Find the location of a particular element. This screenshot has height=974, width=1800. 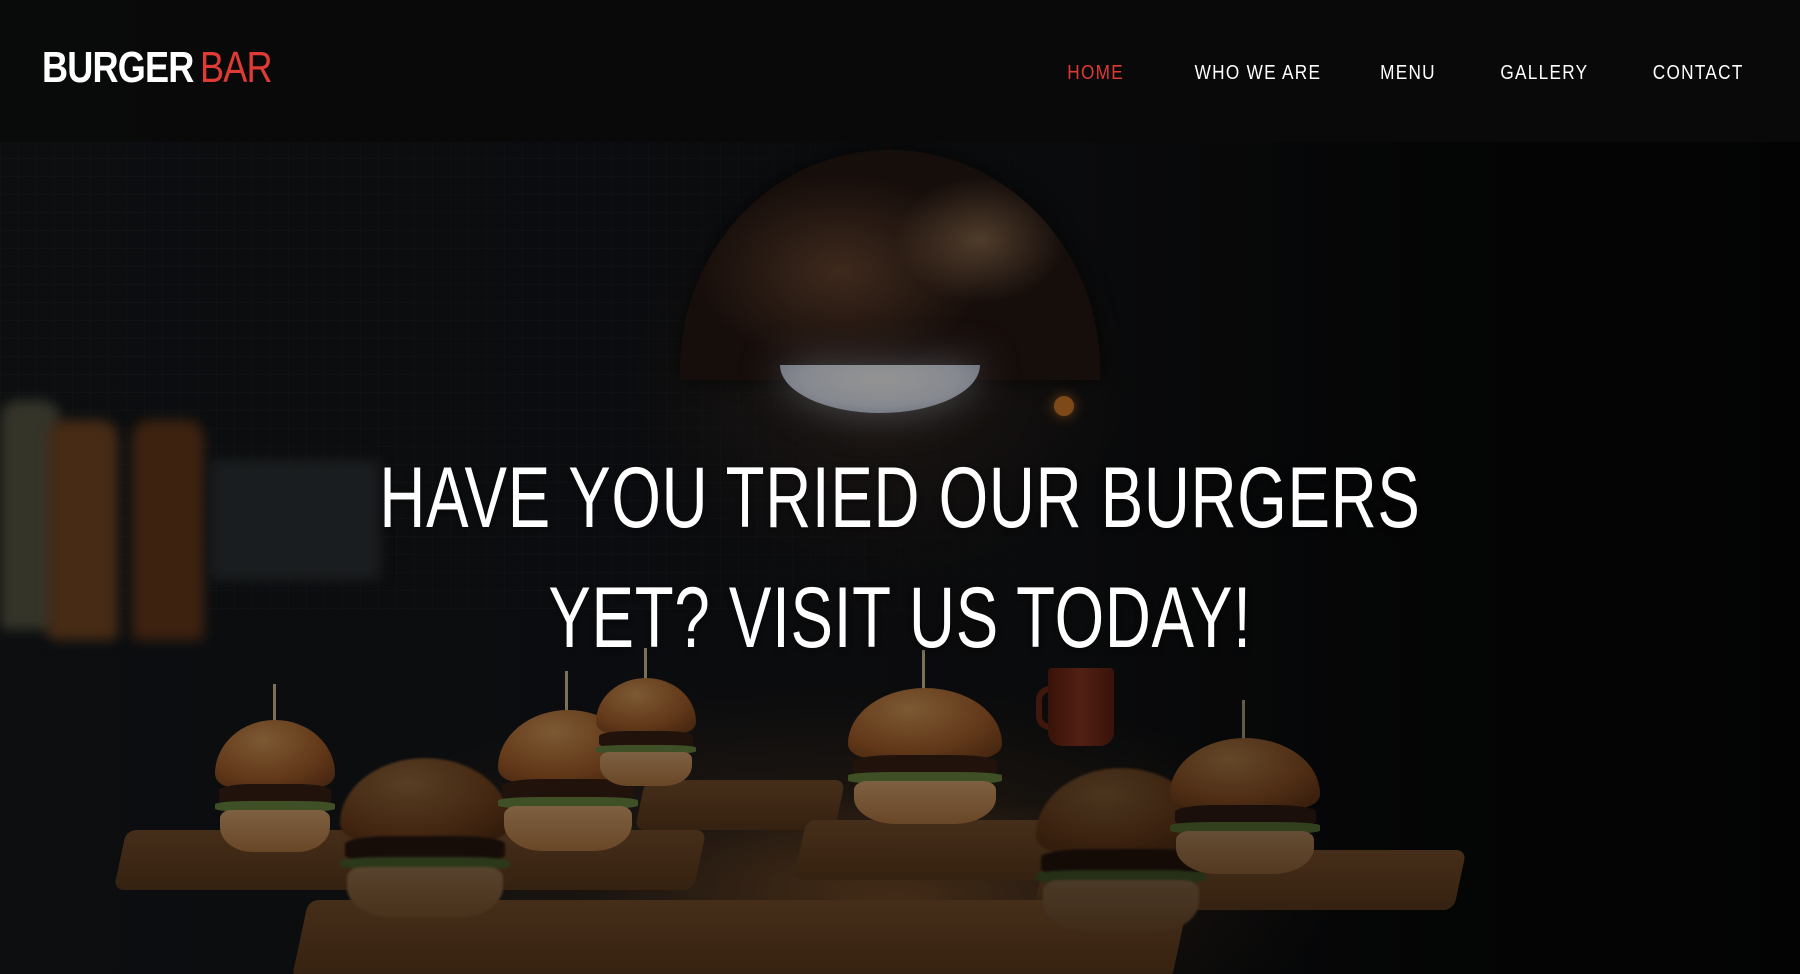

nav-item-who-we-are: WHO WE ARE is located at coordinates (1257, 73).